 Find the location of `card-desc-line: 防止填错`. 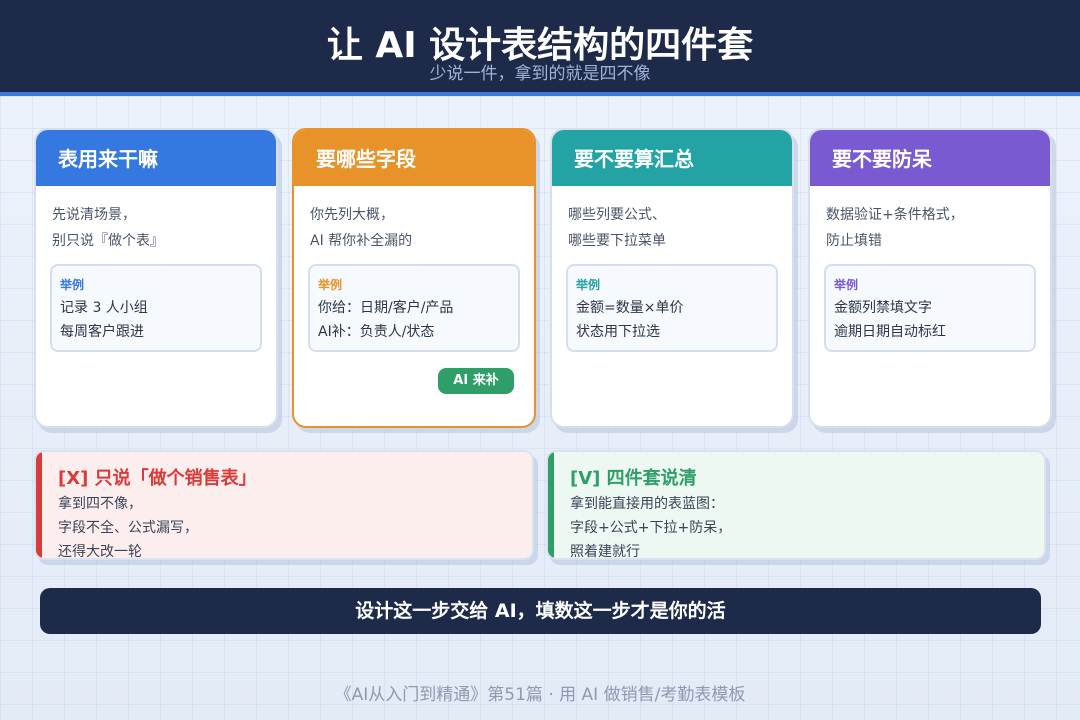

card-desc-line: 防止填错 is located at coordinates (854, 241).